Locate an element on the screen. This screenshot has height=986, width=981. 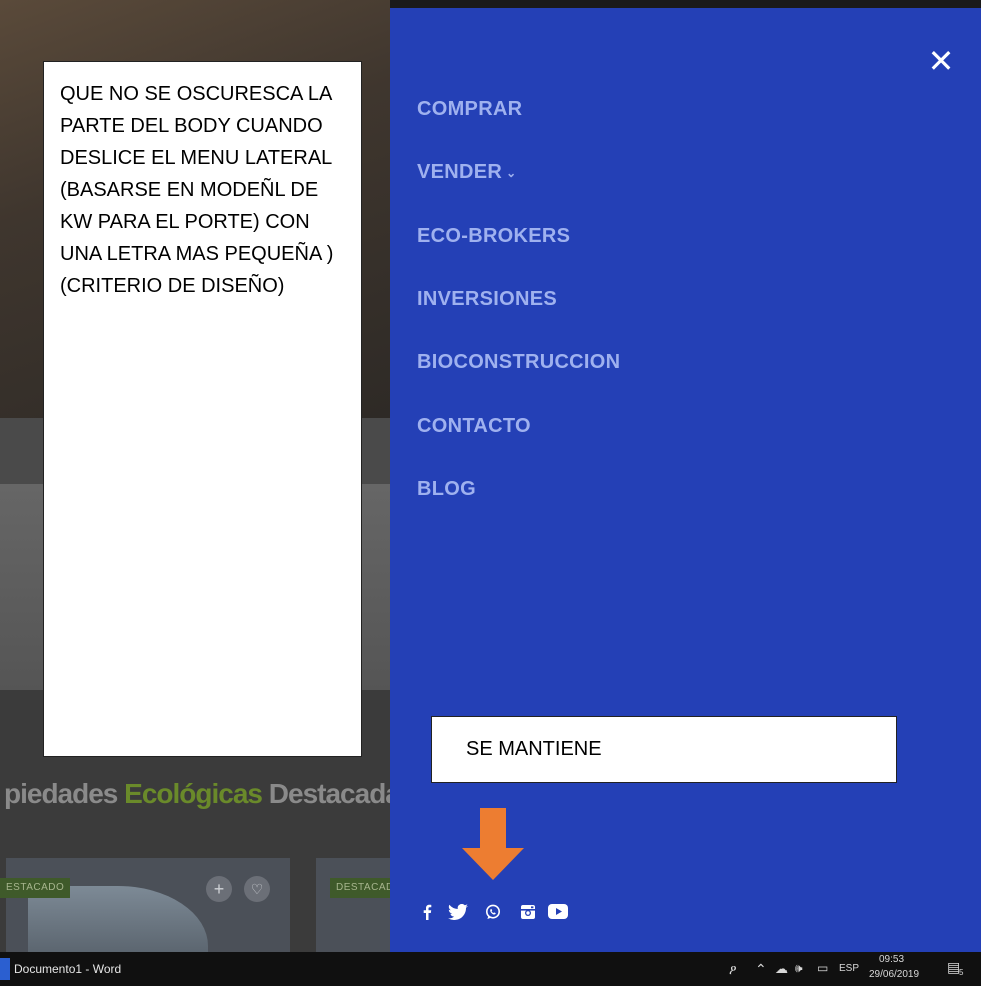
featured-badge: ESTACADO is located at coordinates (35, 888).